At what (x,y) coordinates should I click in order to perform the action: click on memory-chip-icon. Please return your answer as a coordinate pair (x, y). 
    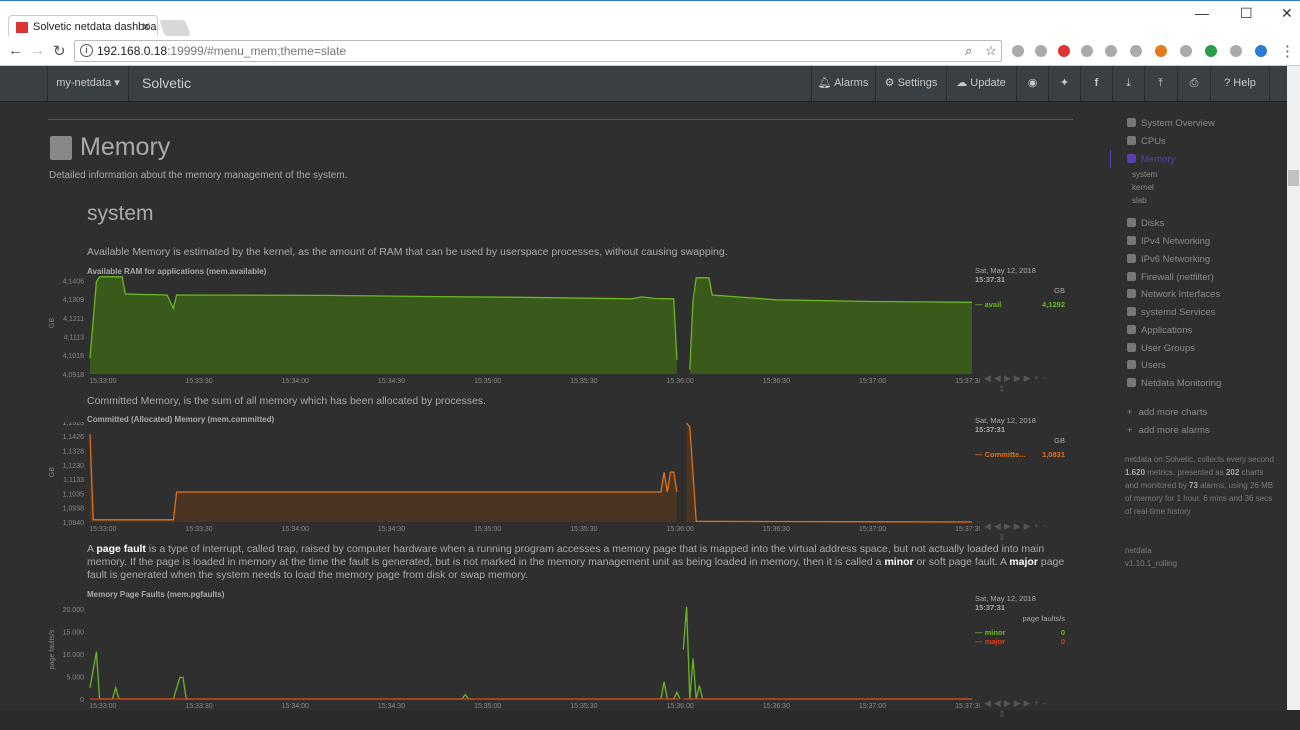
    Looking at the image, I should click on (61, 148).